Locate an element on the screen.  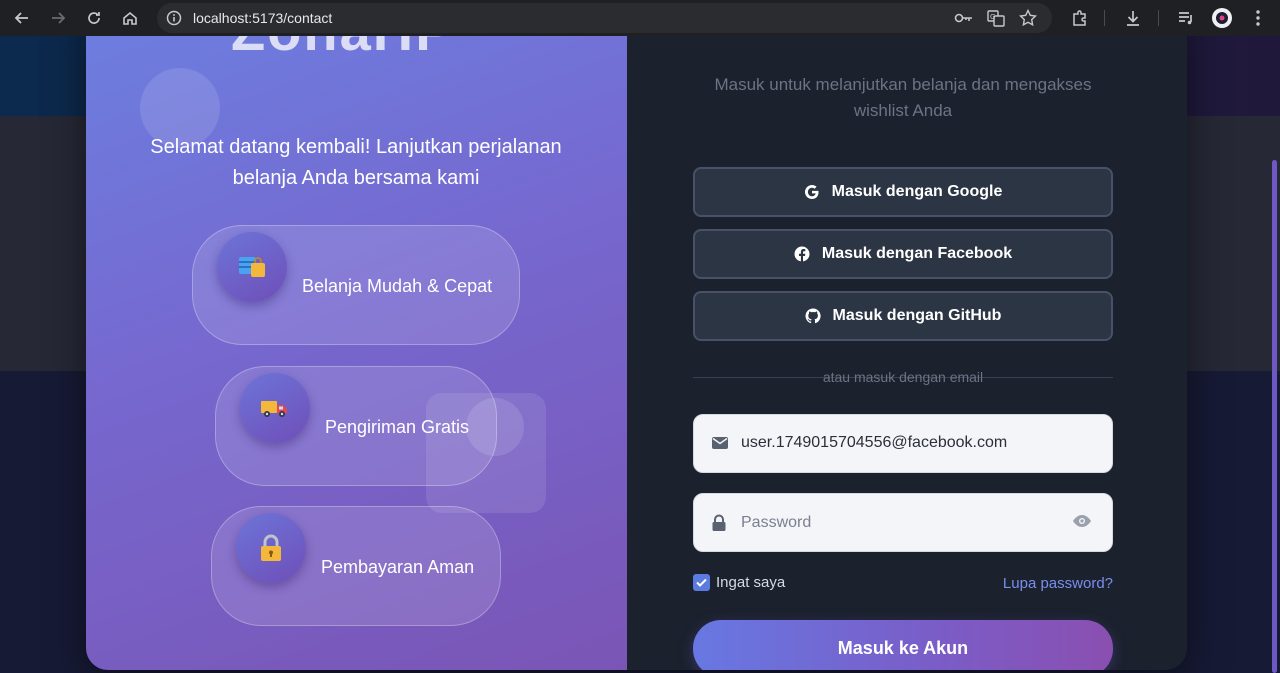
forward-arrow-icon is located at coordinates (59, 18).